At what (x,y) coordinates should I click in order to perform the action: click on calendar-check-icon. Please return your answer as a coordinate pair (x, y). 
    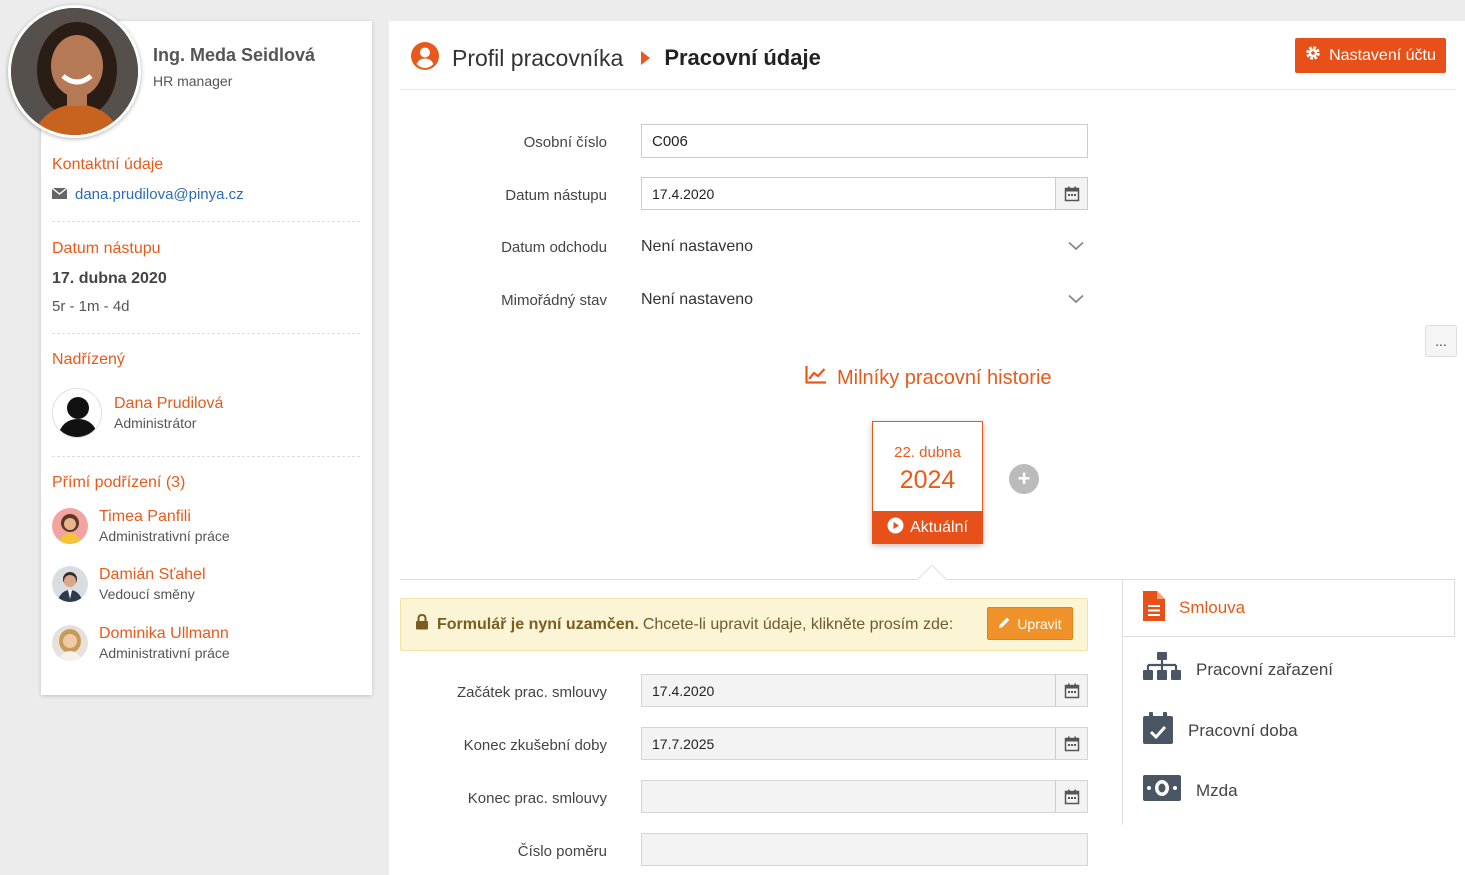
    Looking at the image, I should click on (1158, 730).